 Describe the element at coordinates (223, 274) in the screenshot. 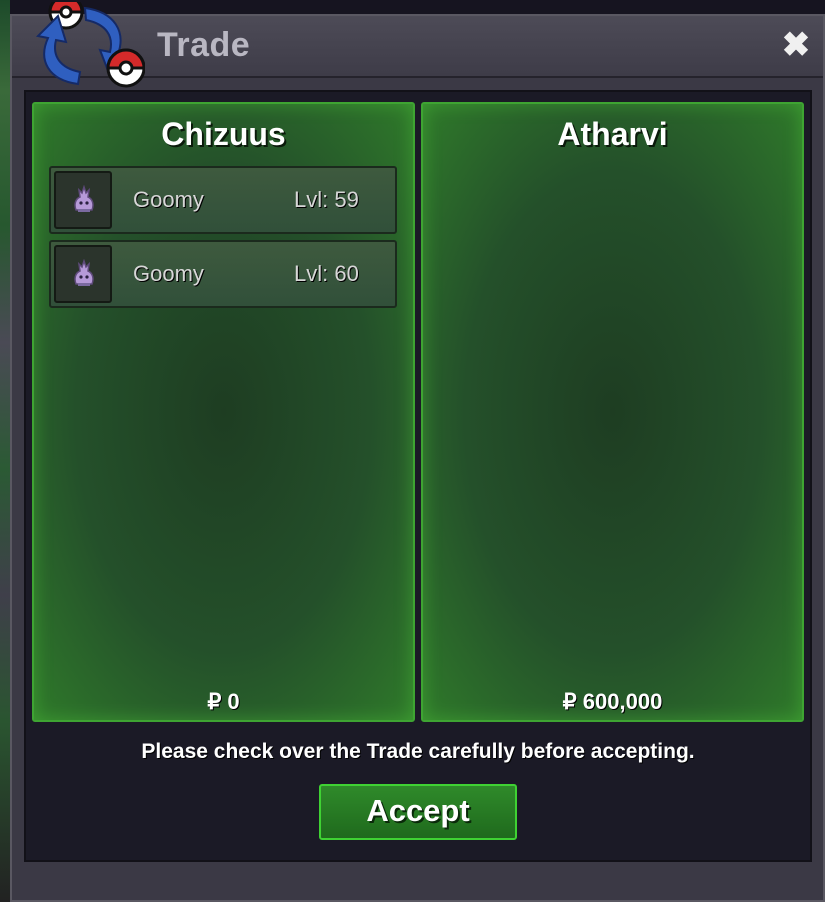

I see `trade-item: Goomy Lvl: 60` at that location.